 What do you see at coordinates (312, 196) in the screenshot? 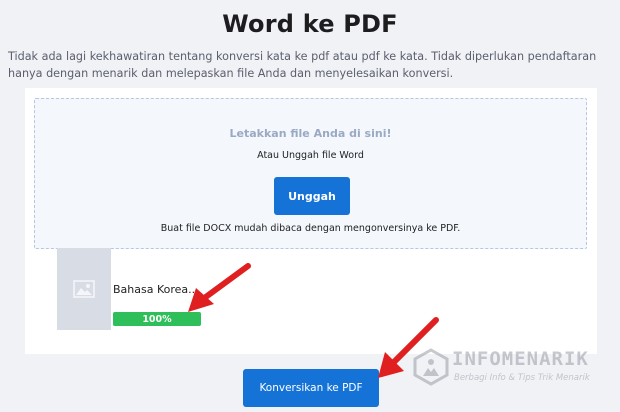
I see `upload-button: Unggah` at bounding box center [312, 196].